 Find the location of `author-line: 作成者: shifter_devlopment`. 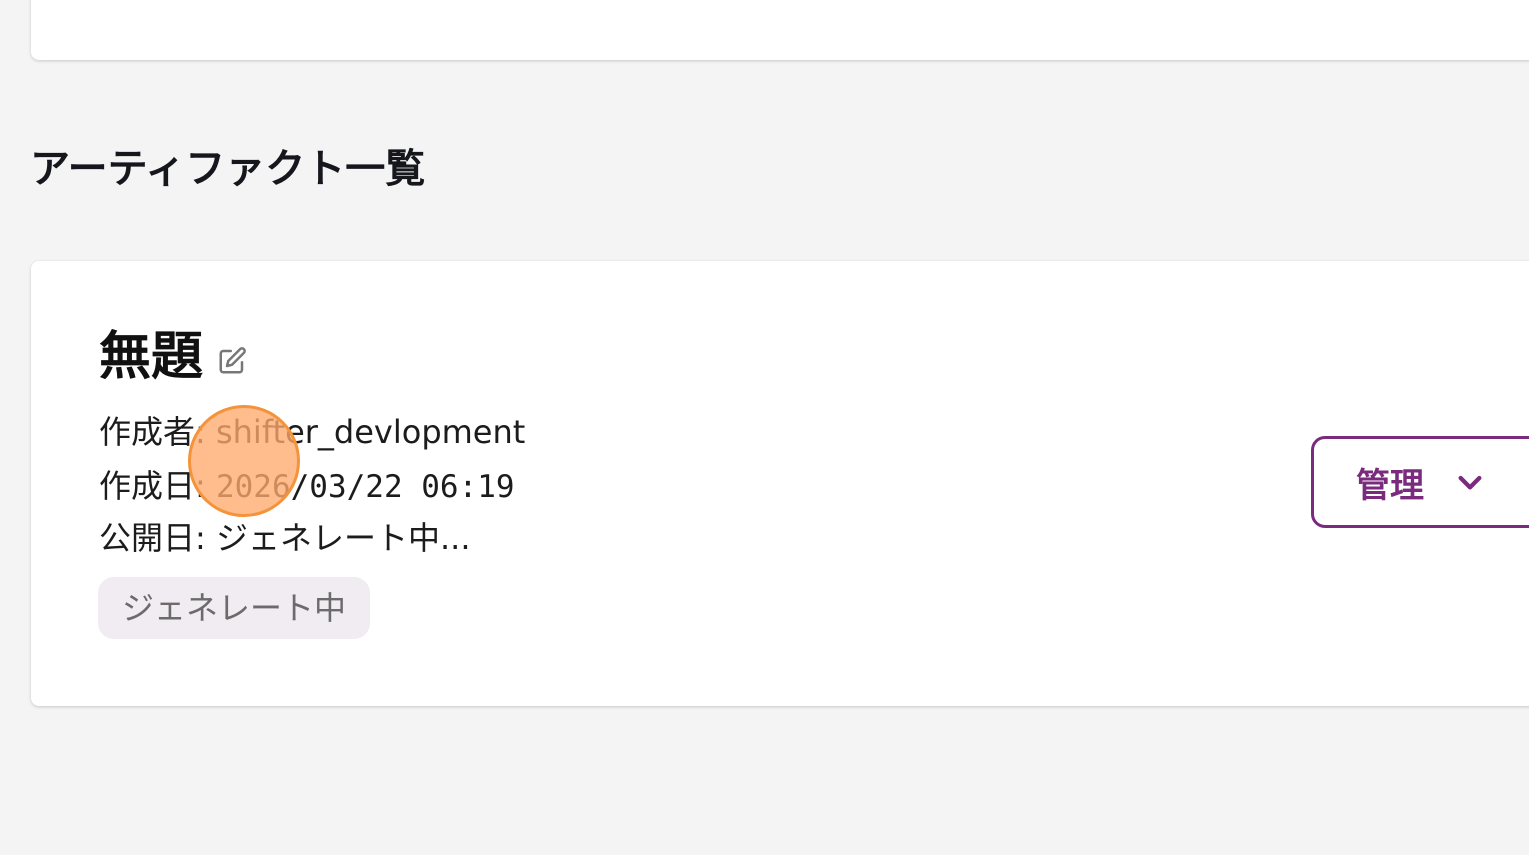

author-line: 作成者: shifter_devlopment is located at coordinates (312, 432).